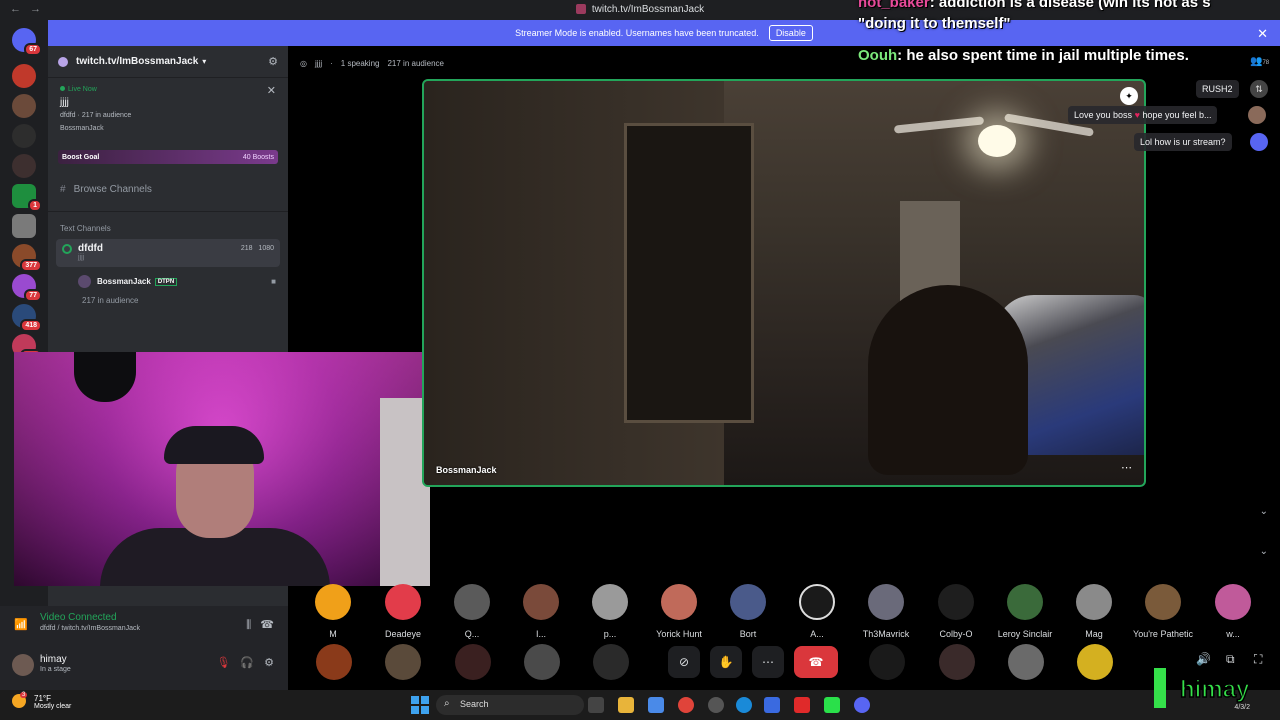 This screenshot has height=720, width=1280. I want to click on discord-home-icon: 67, so click(27, 42).